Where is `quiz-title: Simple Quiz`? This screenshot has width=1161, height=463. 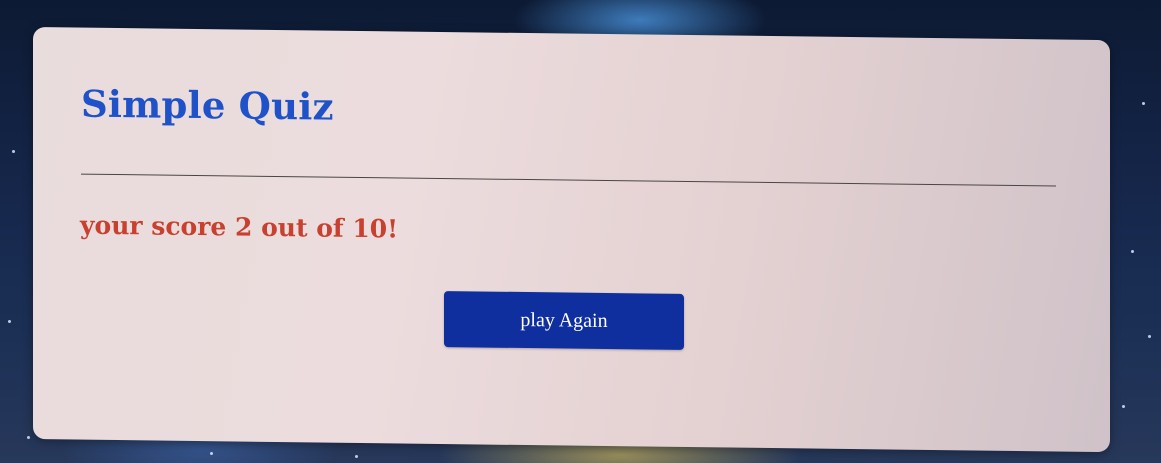
quiz-title: Simple Quiz is located at coordinates (207, 105).